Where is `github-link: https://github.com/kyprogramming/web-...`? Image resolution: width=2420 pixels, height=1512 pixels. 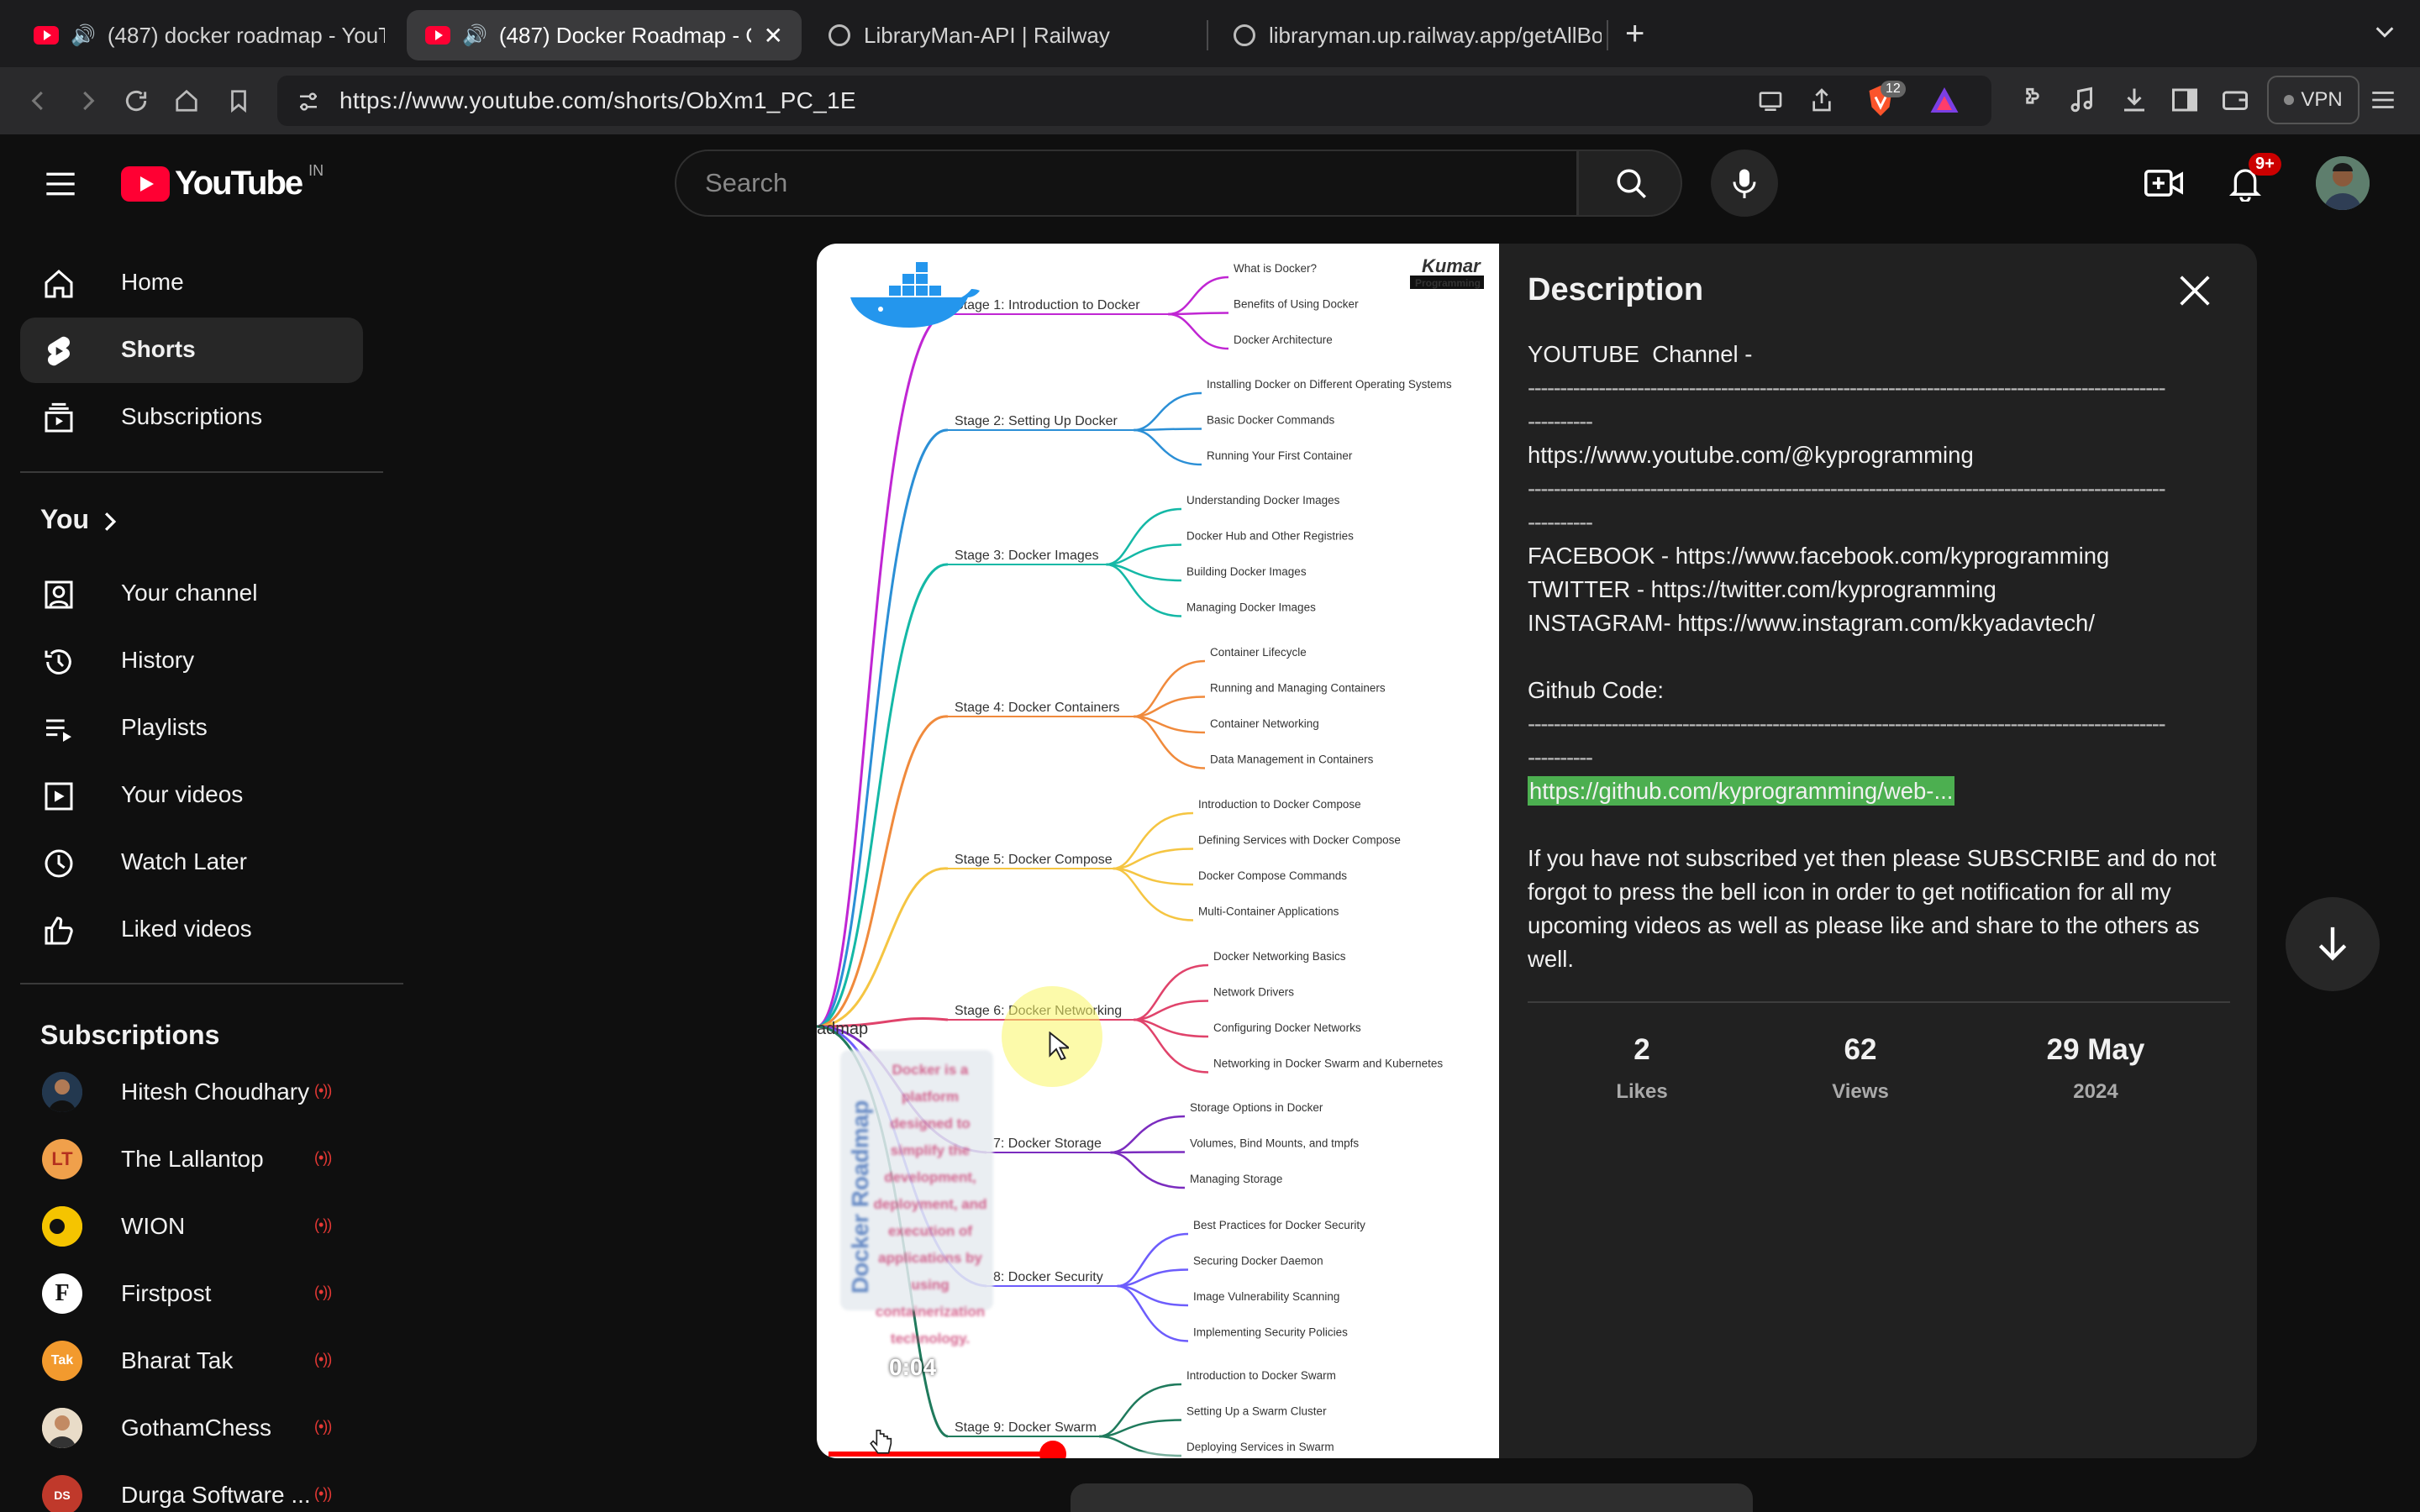 github-link: https://github.com/kyprogramming/web-... is located at coordinates (1741, 791).